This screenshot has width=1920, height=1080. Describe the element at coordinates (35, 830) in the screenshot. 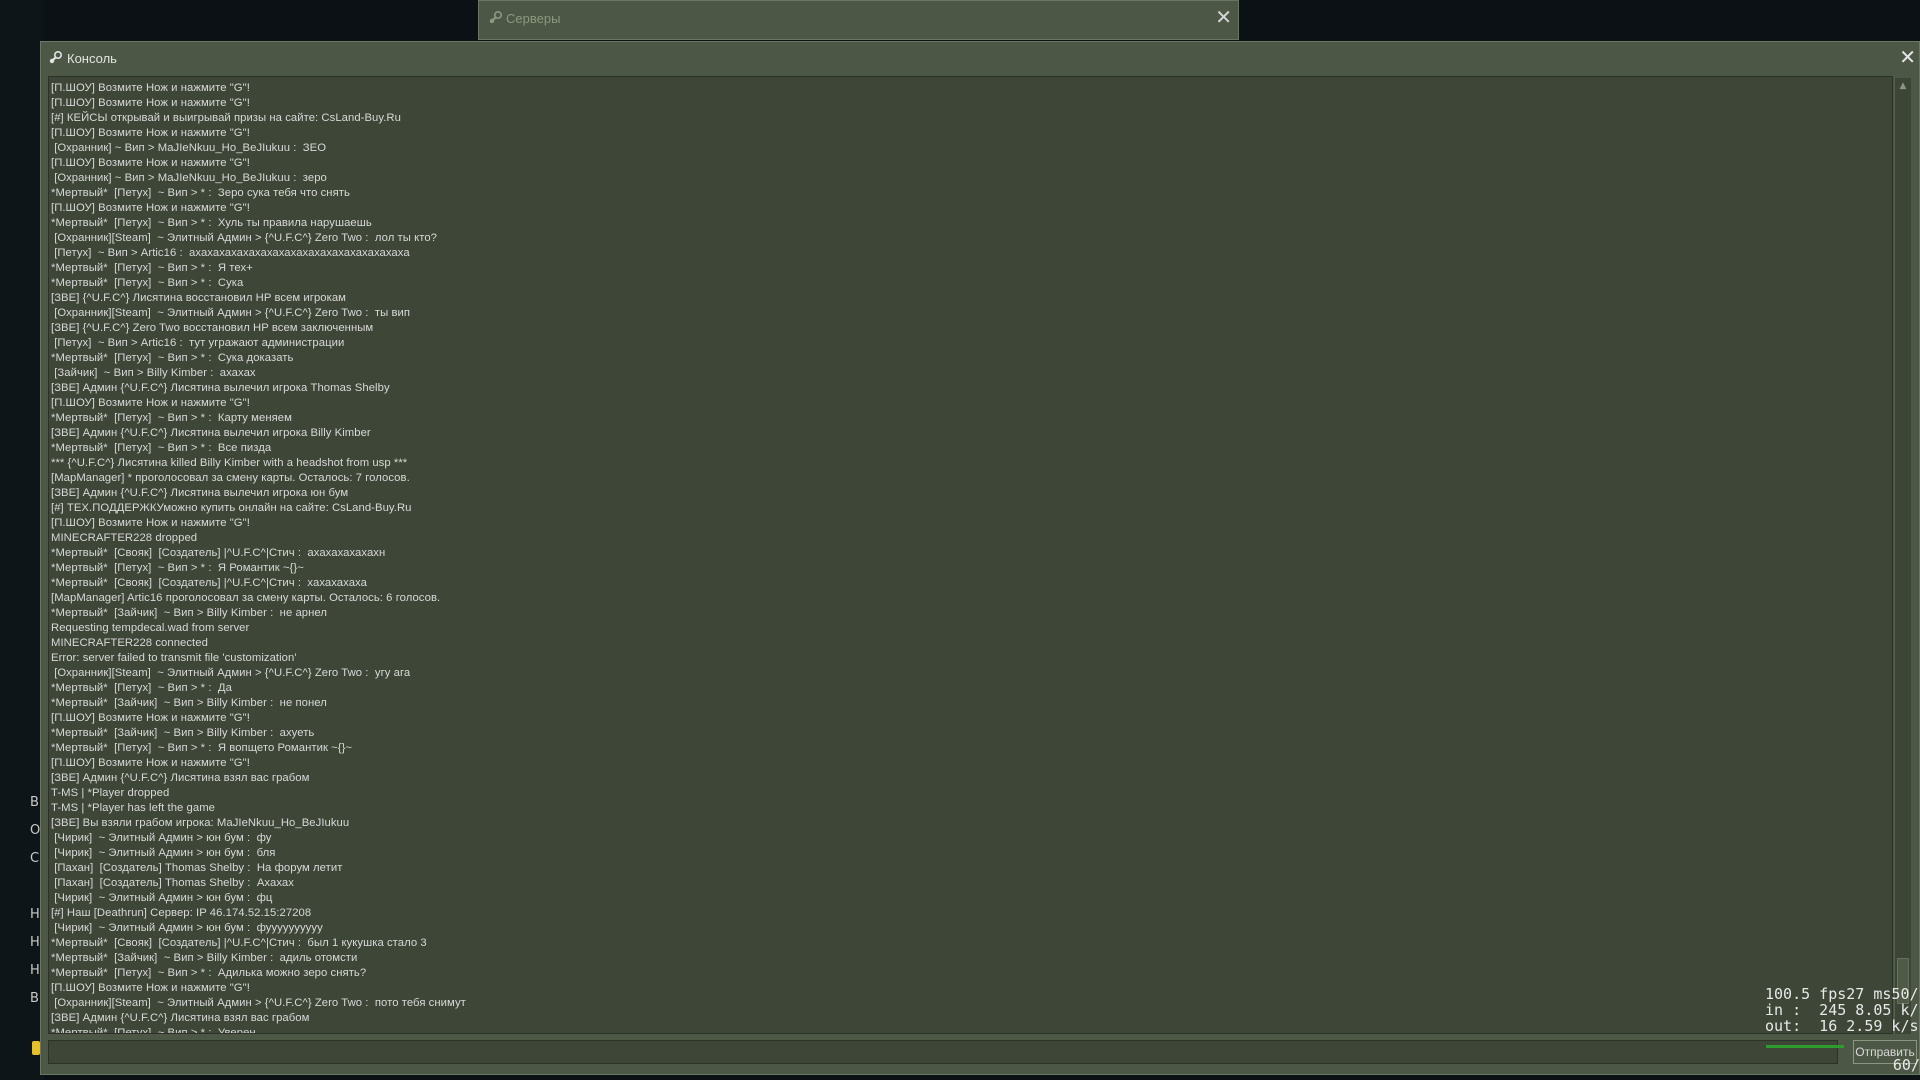

I see `background-hud-letter: О` at that location.